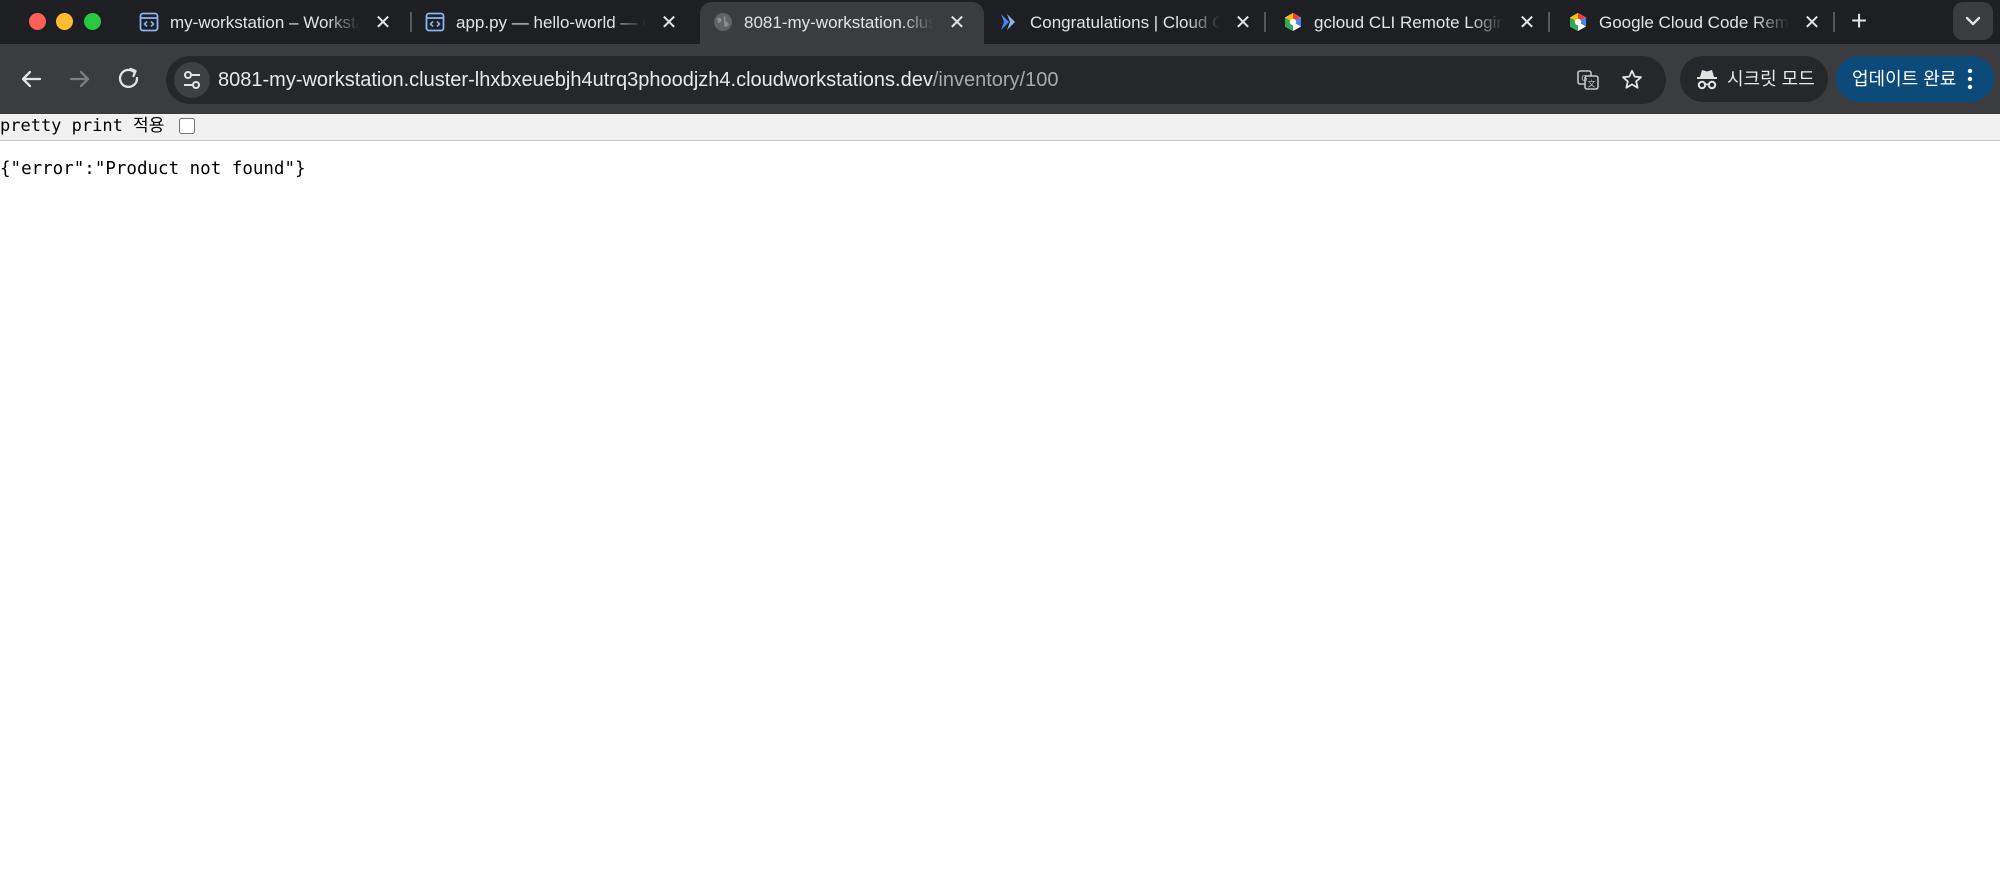  Describe the element at coordinates (80, 79) in the screenshot. I see `forward-arrow-icon` at that location.